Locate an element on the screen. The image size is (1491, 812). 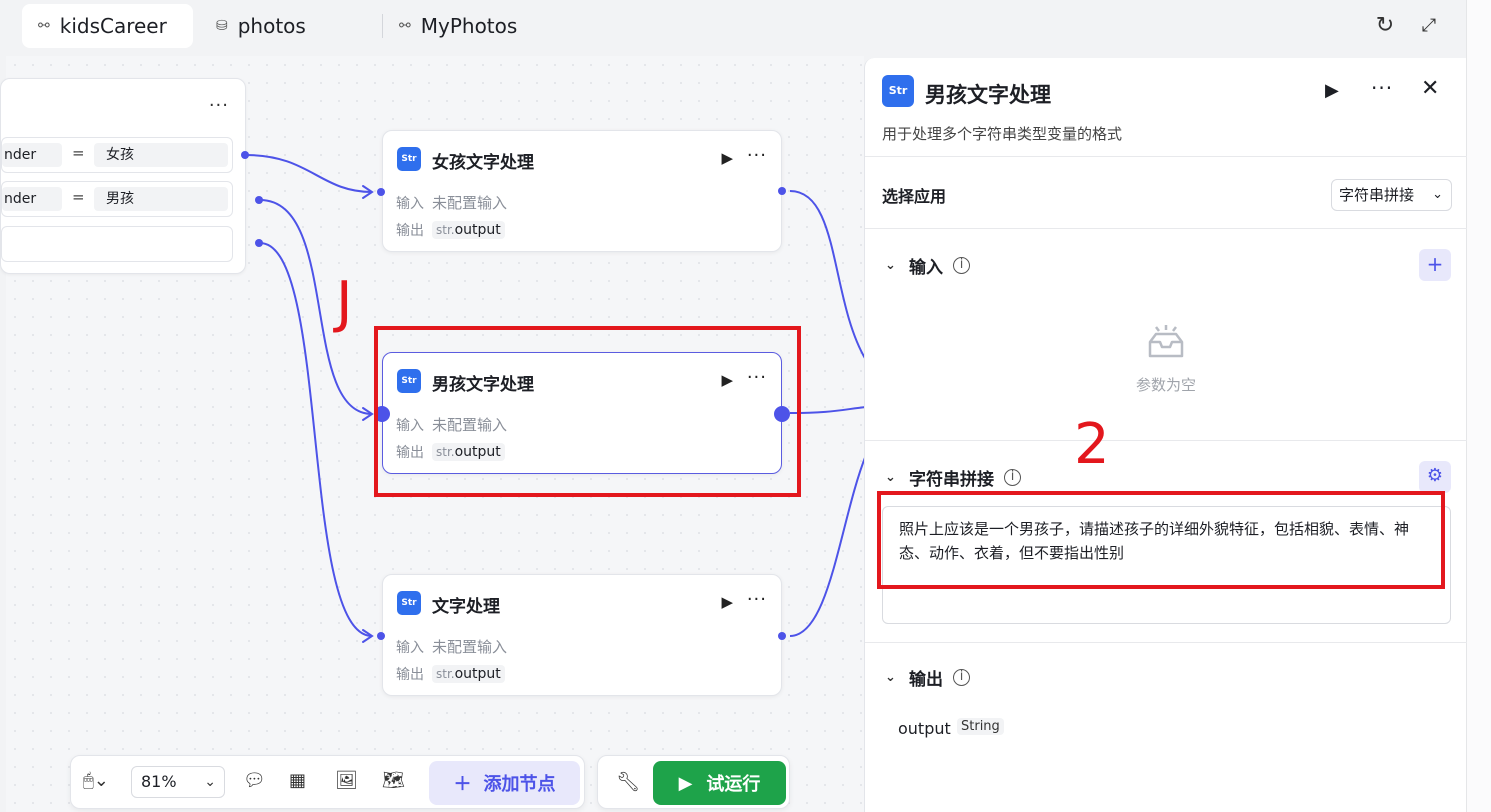
node-girl-text-processing: Str 女孩文字处理 ▶ ··· 输入 未配置输入 输出 str.output is located at coordinates (582, 191).